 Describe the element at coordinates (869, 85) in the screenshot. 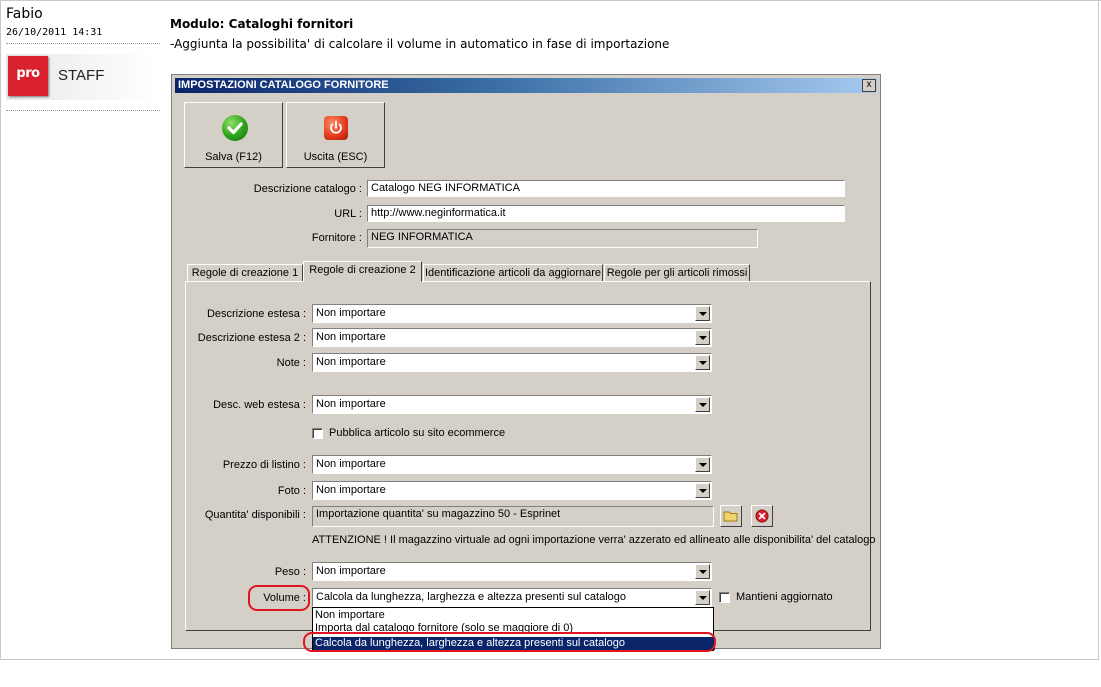

I see `close-button: x` at that location.